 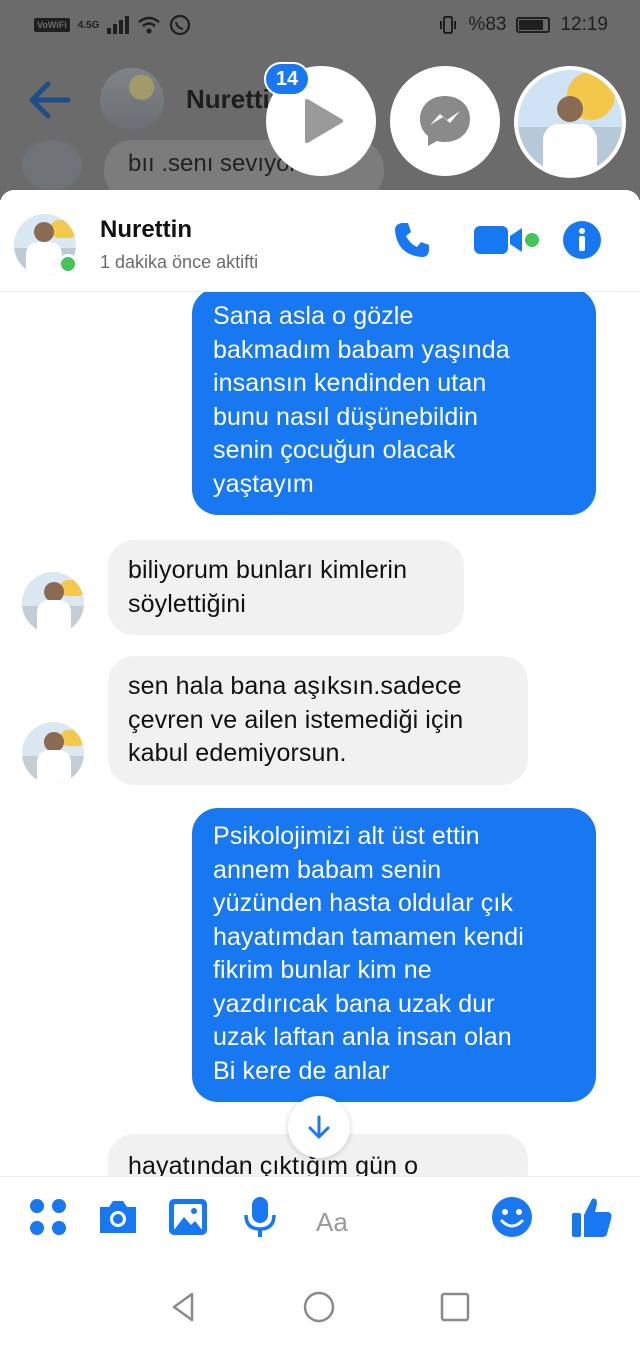 What do you see at coordinates (188, 1217) in the screenshot?
I see `gallery-icon` at bounding box center [188, 1217].